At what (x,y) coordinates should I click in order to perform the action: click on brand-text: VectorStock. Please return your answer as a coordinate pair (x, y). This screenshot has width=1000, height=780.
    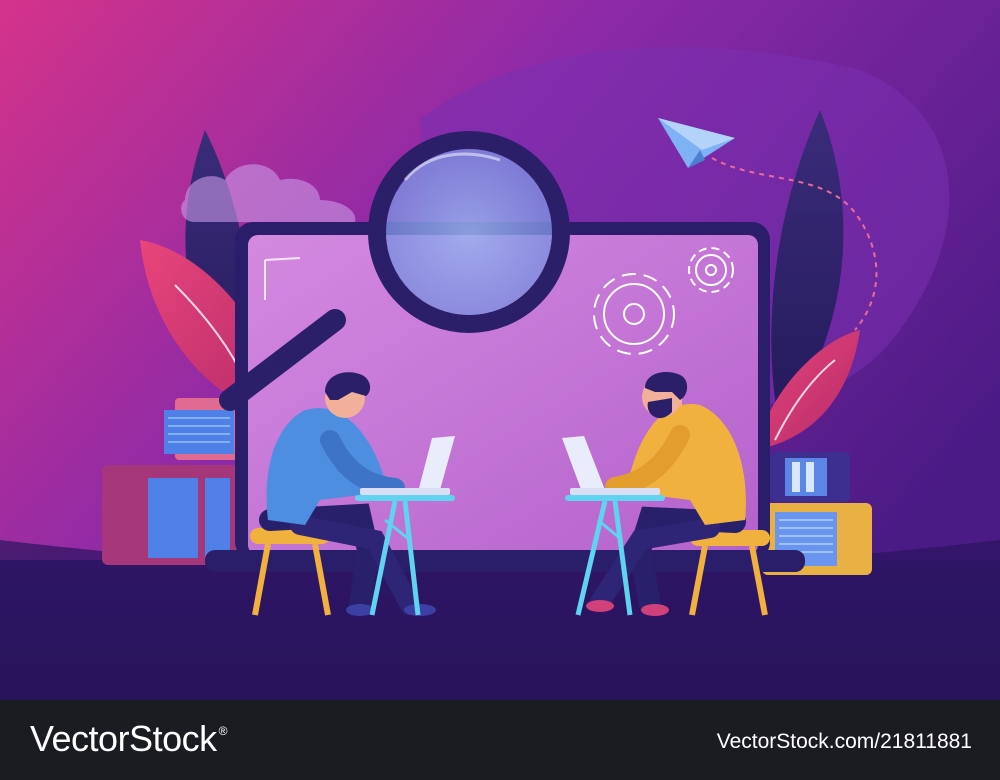
    Looking at the image, I should click on (123, 738).